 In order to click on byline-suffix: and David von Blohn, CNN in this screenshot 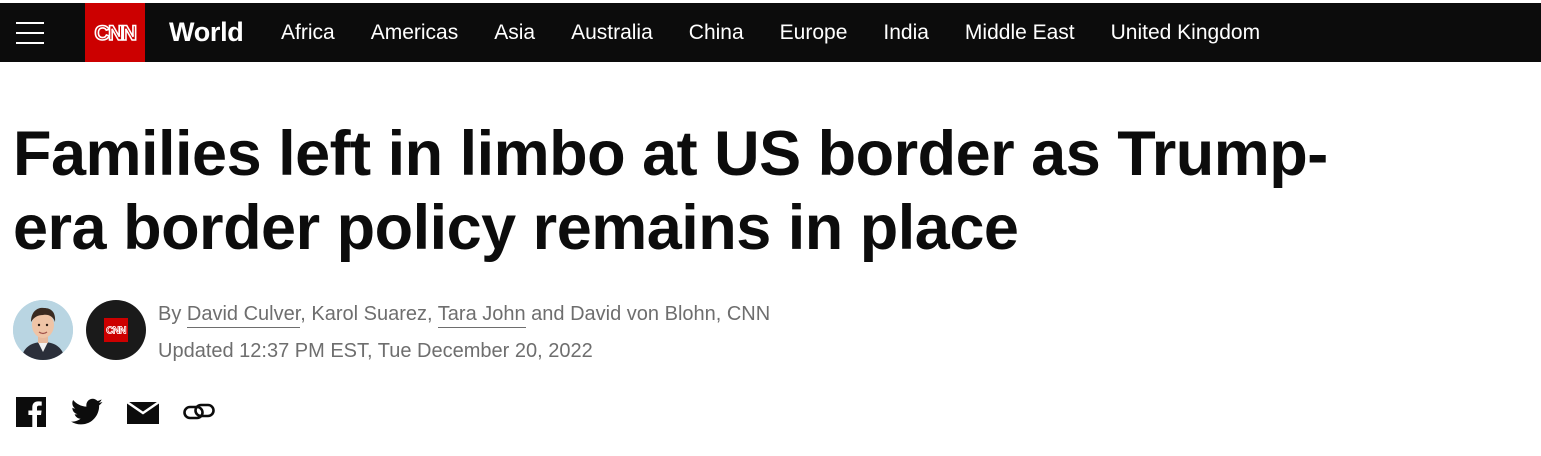, I will do `click(648, 314)`.